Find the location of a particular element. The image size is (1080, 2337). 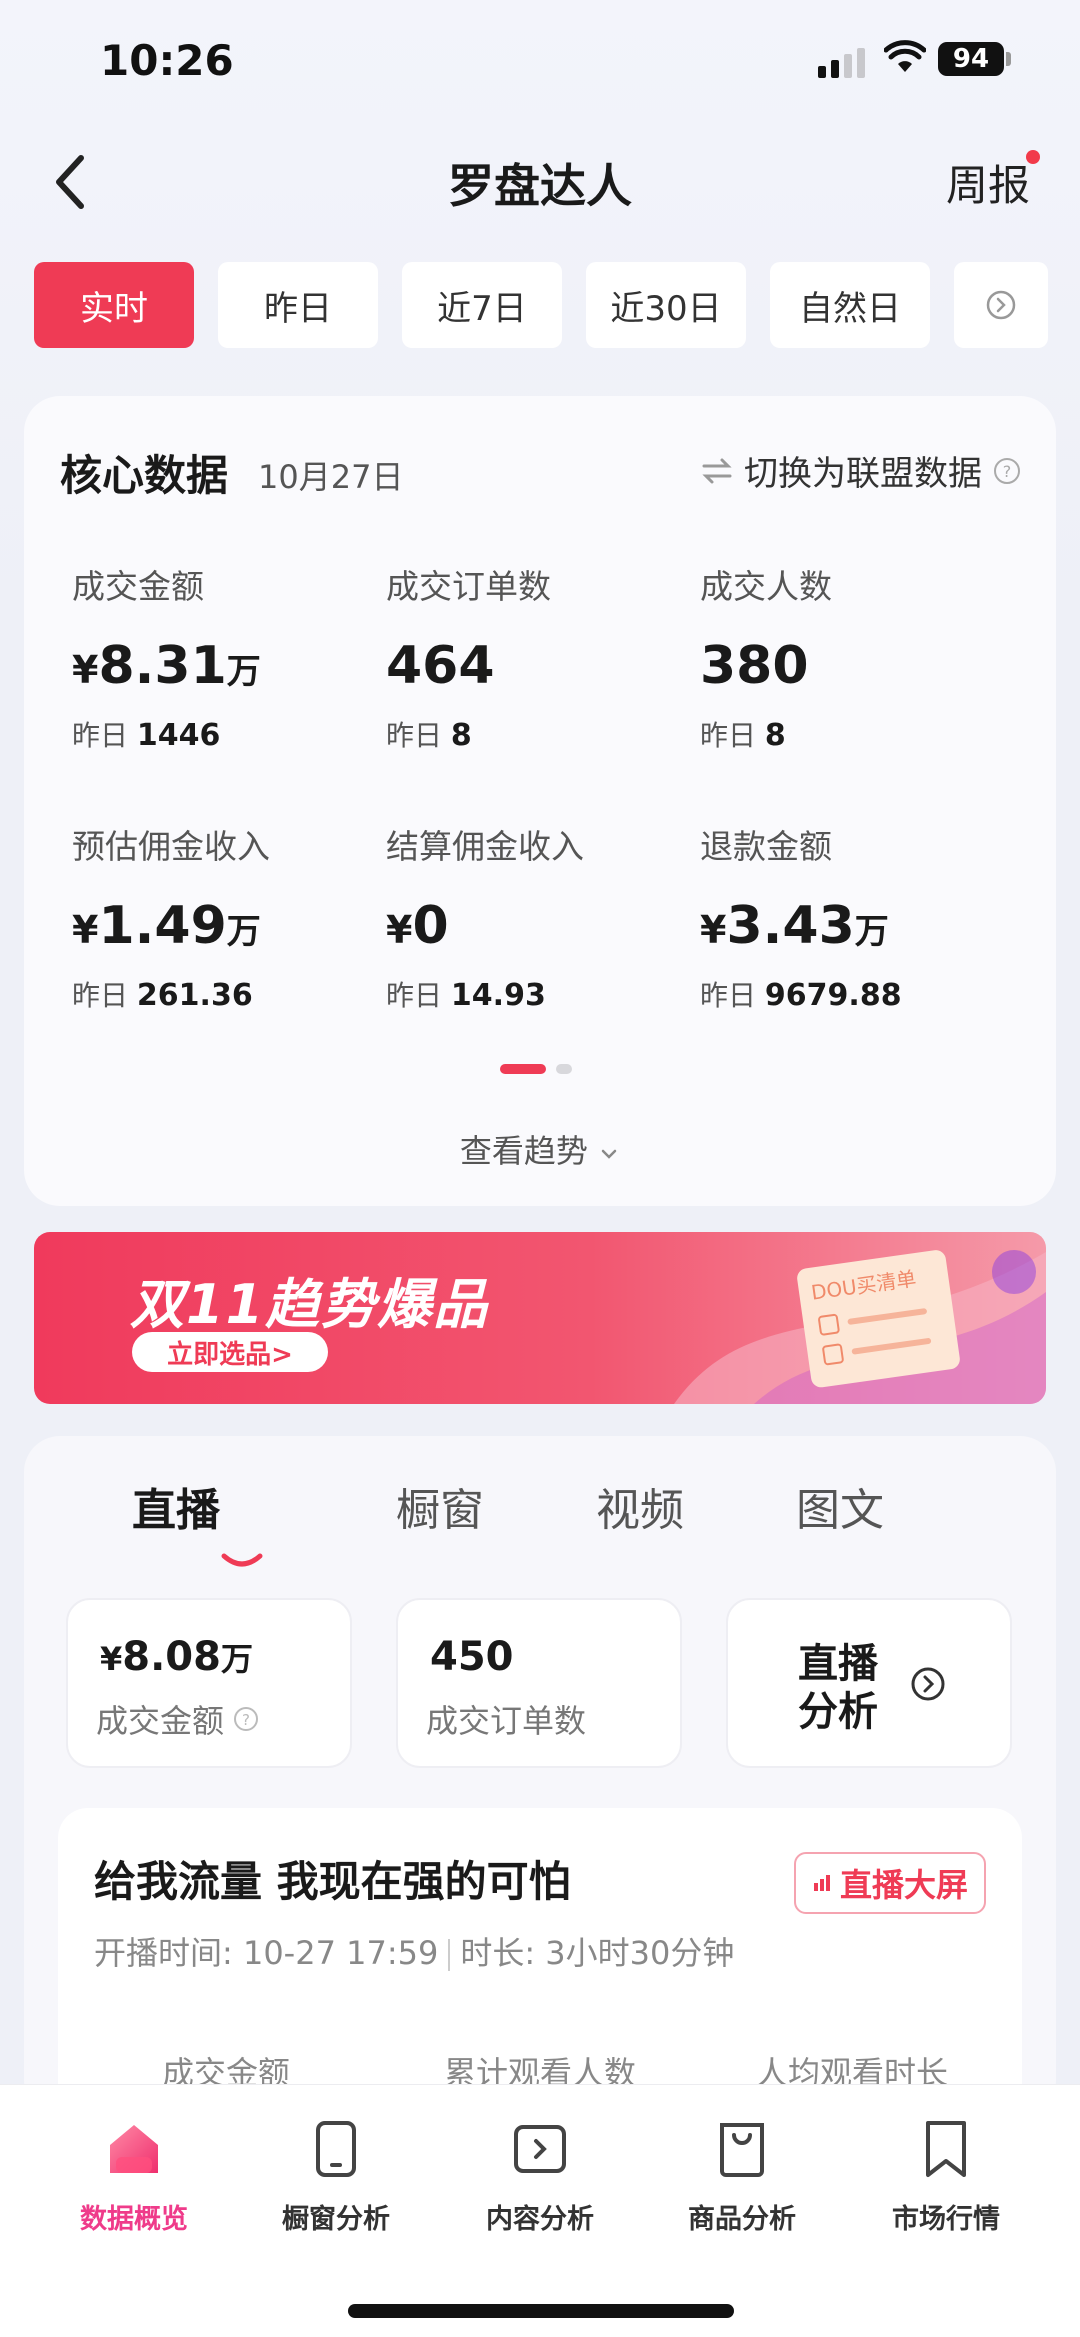

nav-content-analysis: 内容分析 is located at coordinates (540, 2176).